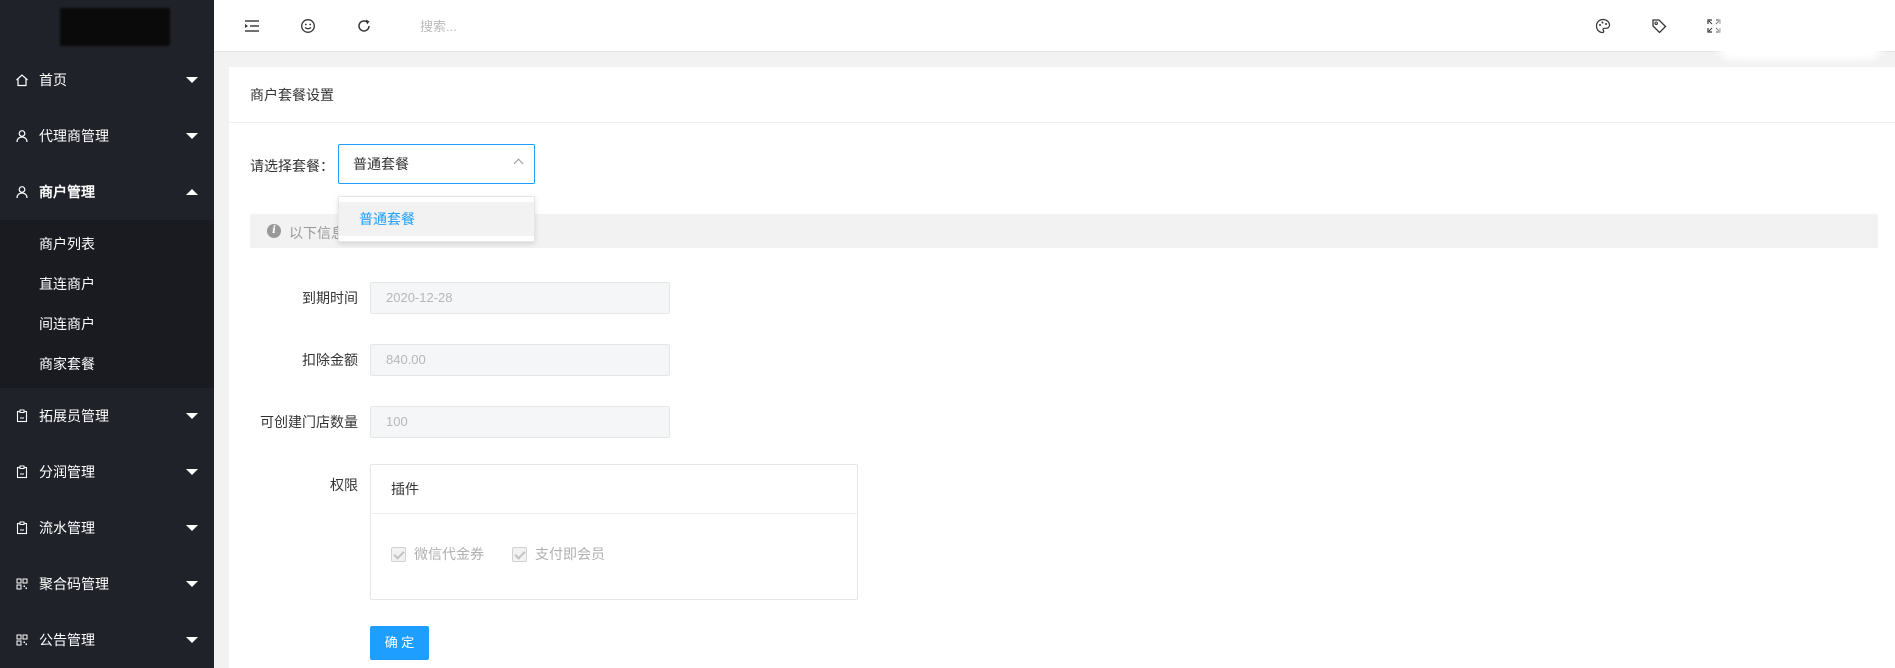 This screenshot has width=1895, height=668. I want to click on package-select-label: 请选择套餐：, so click(292, 166).